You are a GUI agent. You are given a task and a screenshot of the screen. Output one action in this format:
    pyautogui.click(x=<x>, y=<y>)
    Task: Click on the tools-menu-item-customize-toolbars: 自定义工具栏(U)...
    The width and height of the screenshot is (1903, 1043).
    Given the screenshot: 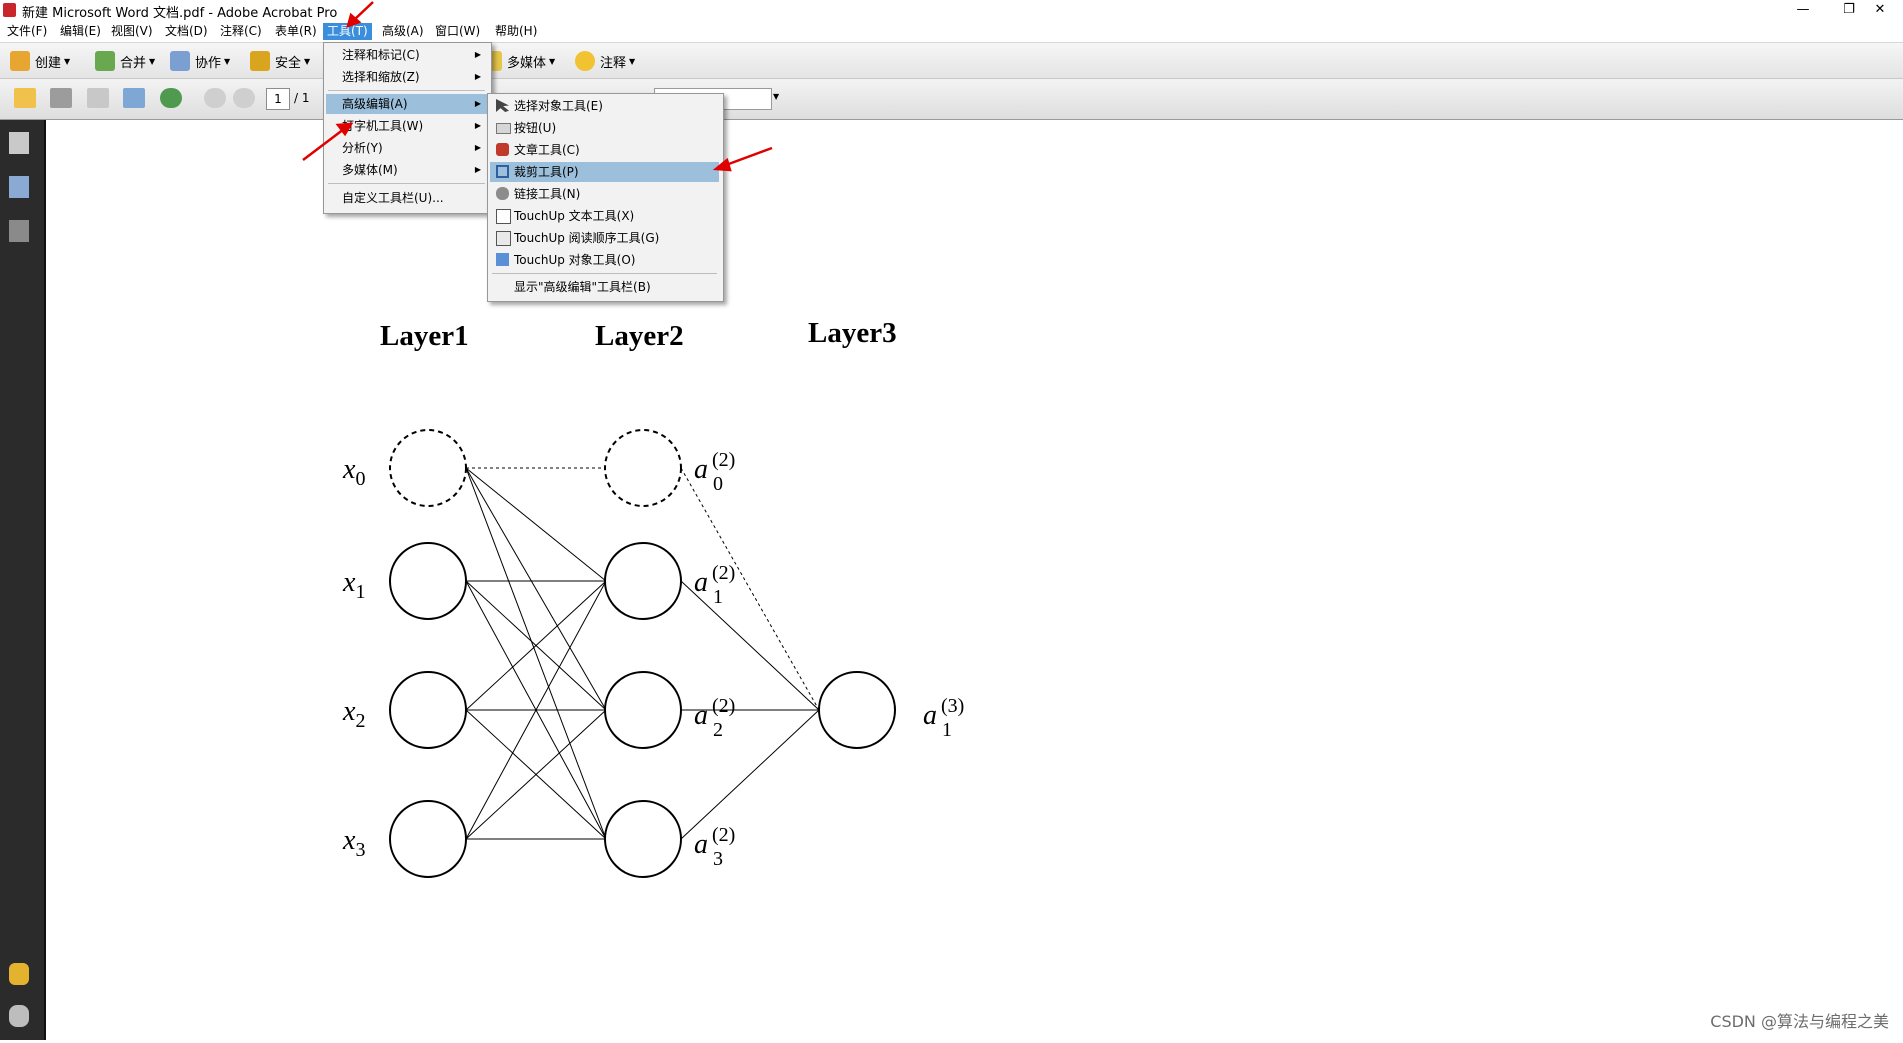 What is the action you would take?
    pyautogui.click(x=406, y=198)
    